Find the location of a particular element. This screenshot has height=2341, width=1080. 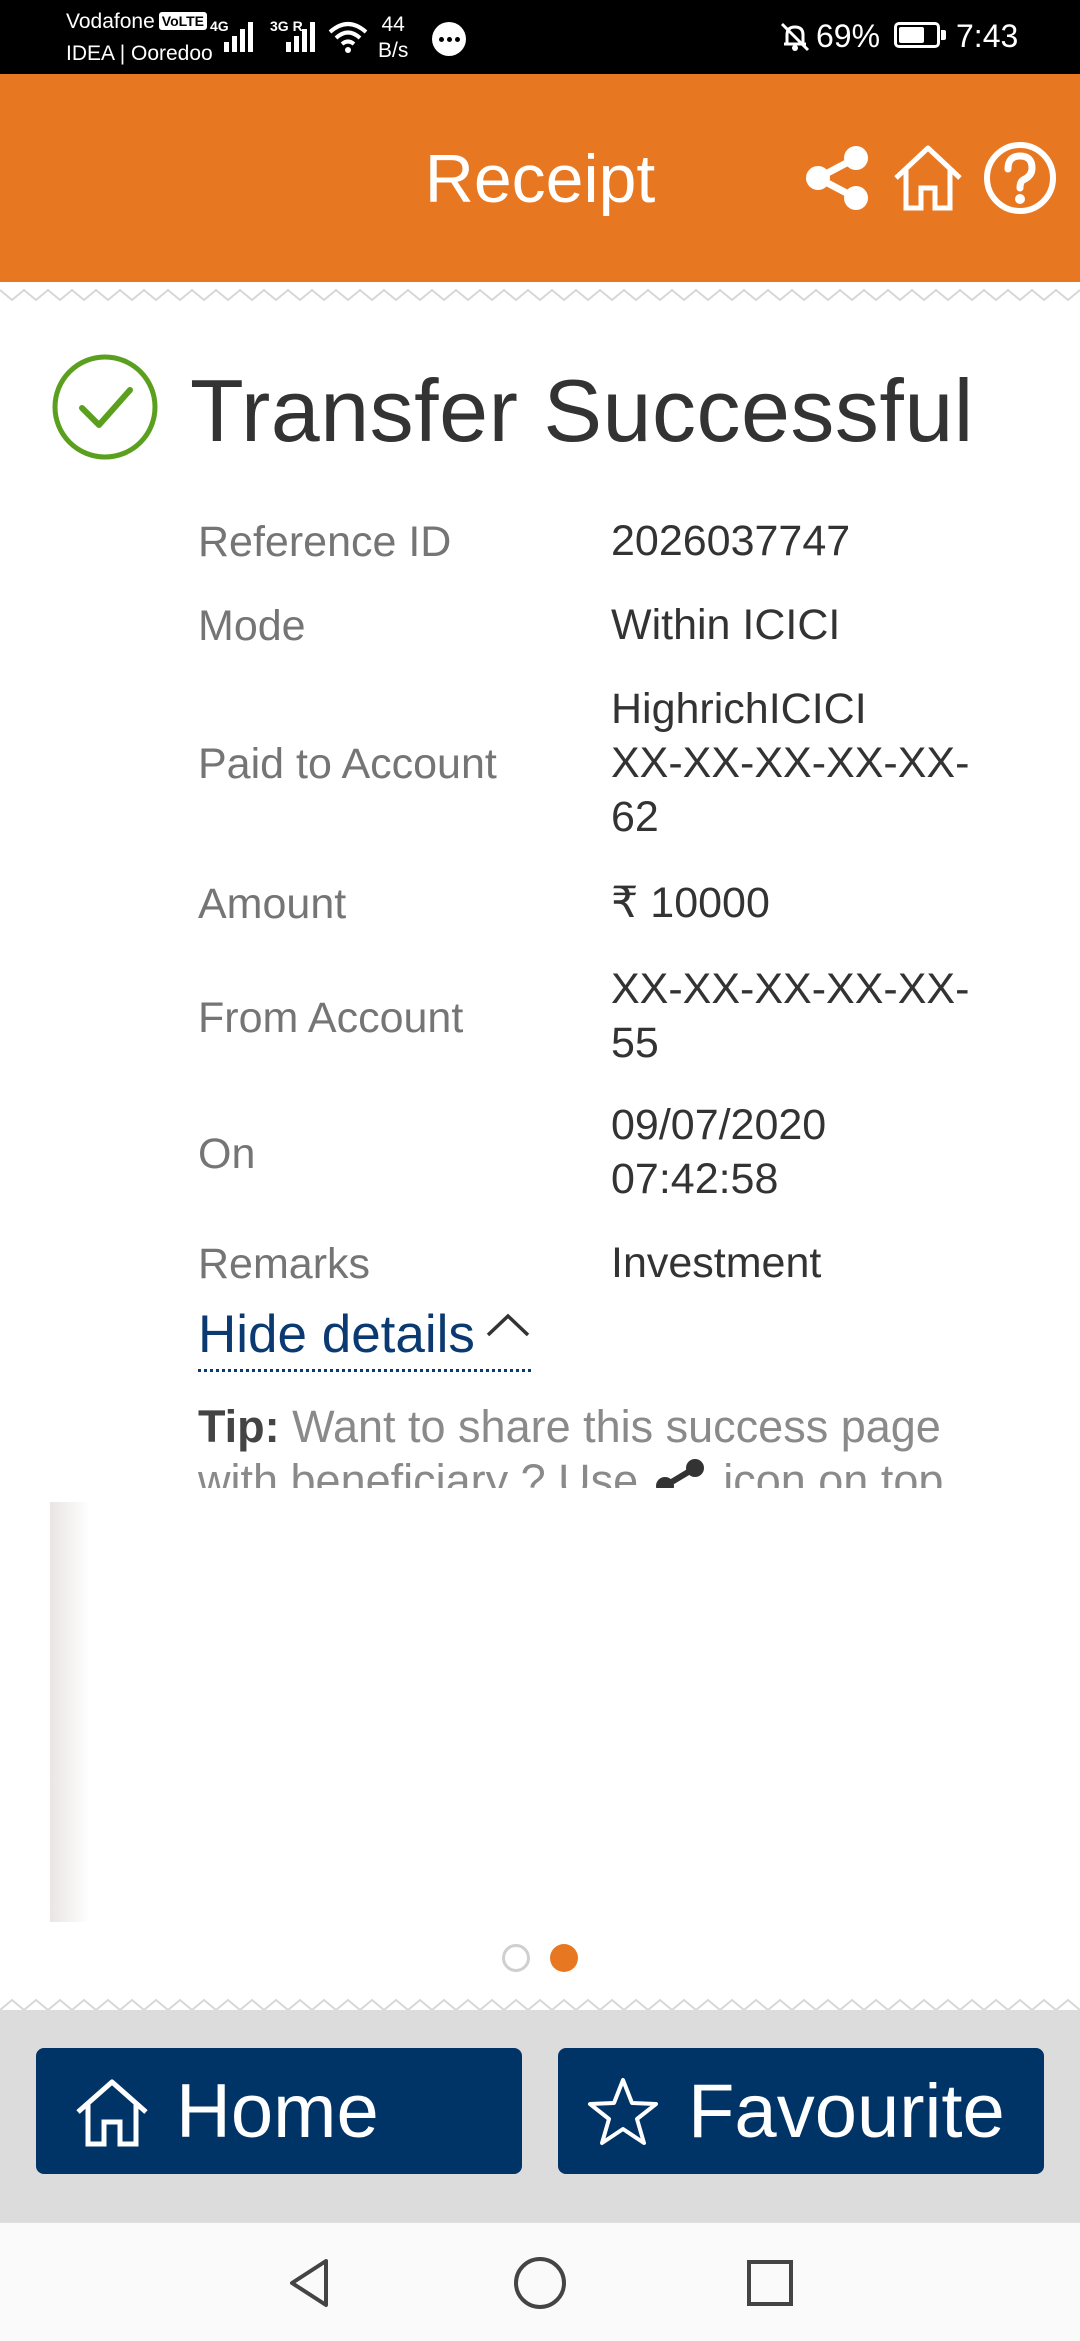

share-icon-inline is located at coordinates (679, 1473).